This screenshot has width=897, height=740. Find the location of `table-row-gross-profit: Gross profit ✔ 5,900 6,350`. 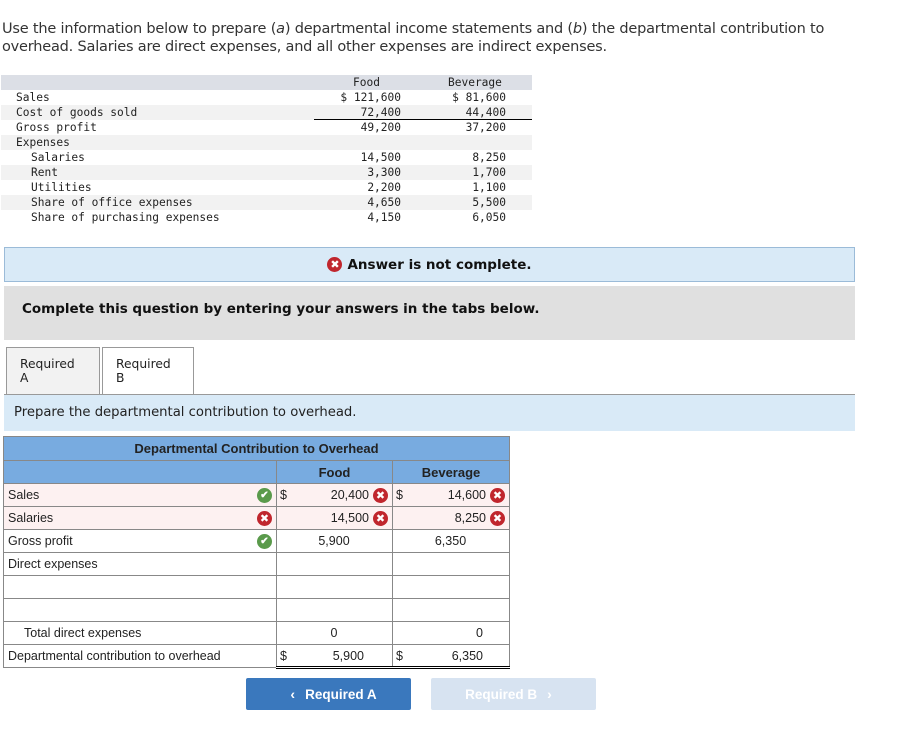

table-row-gross-profit: Gross profit ✔ 5,900 6,350 is located at coordinates (256, 541).